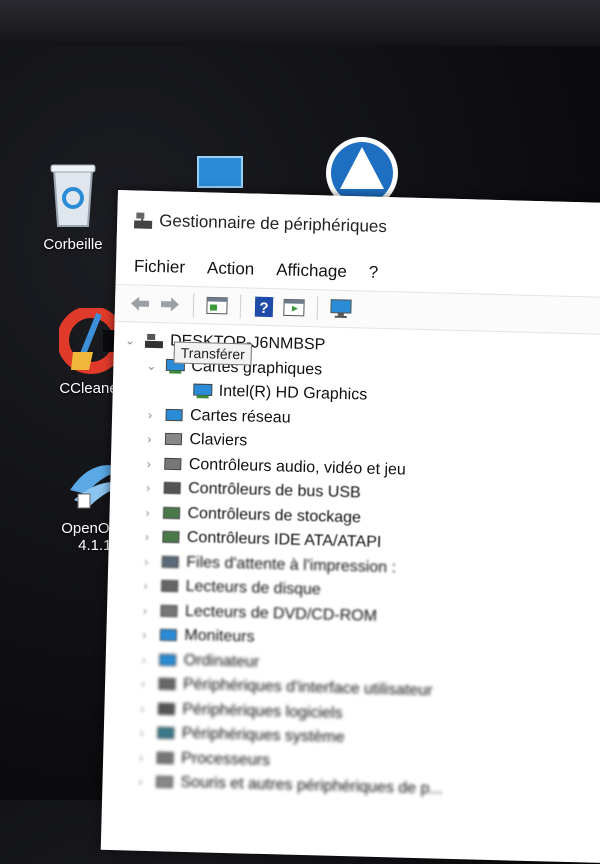 This screenshot has width=600, height=864. I want to click on usb-icon, so click(172, 488).